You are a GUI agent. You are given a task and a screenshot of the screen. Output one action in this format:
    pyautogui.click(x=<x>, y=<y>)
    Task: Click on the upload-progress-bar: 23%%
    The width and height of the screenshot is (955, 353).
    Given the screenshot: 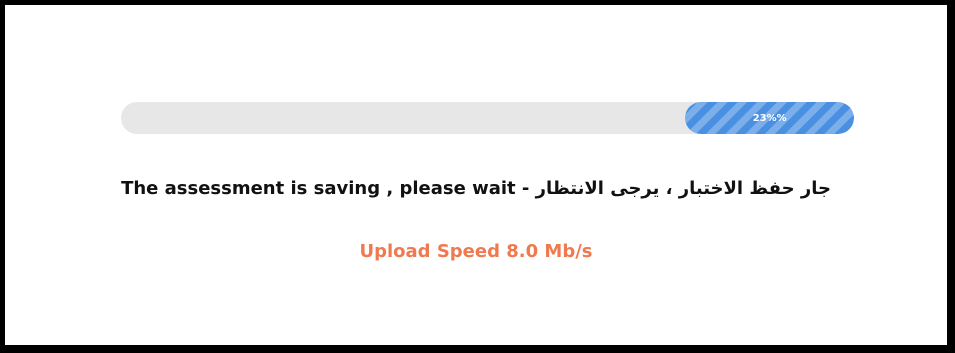 What is the action you would take?
    pyautogui.click(x=487, y=118)
    